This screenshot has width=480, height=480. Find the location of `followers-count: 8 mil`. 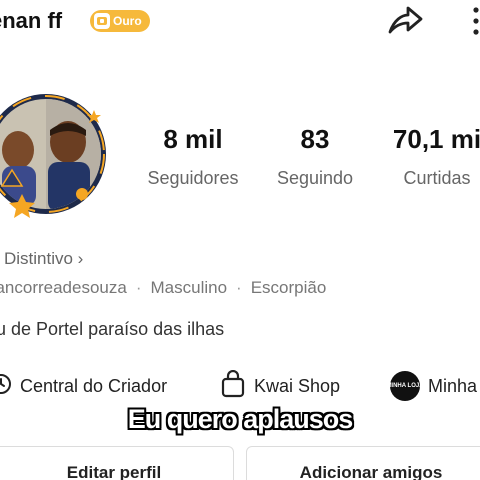

followers-count: 8 mil is located at coordinates (193, 139).